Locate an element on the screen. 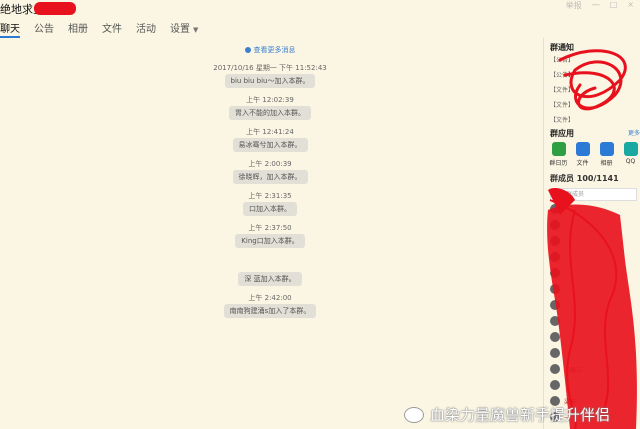 This screenshot has width=640, height=429. file-icon is located at coordinates (582, 149).